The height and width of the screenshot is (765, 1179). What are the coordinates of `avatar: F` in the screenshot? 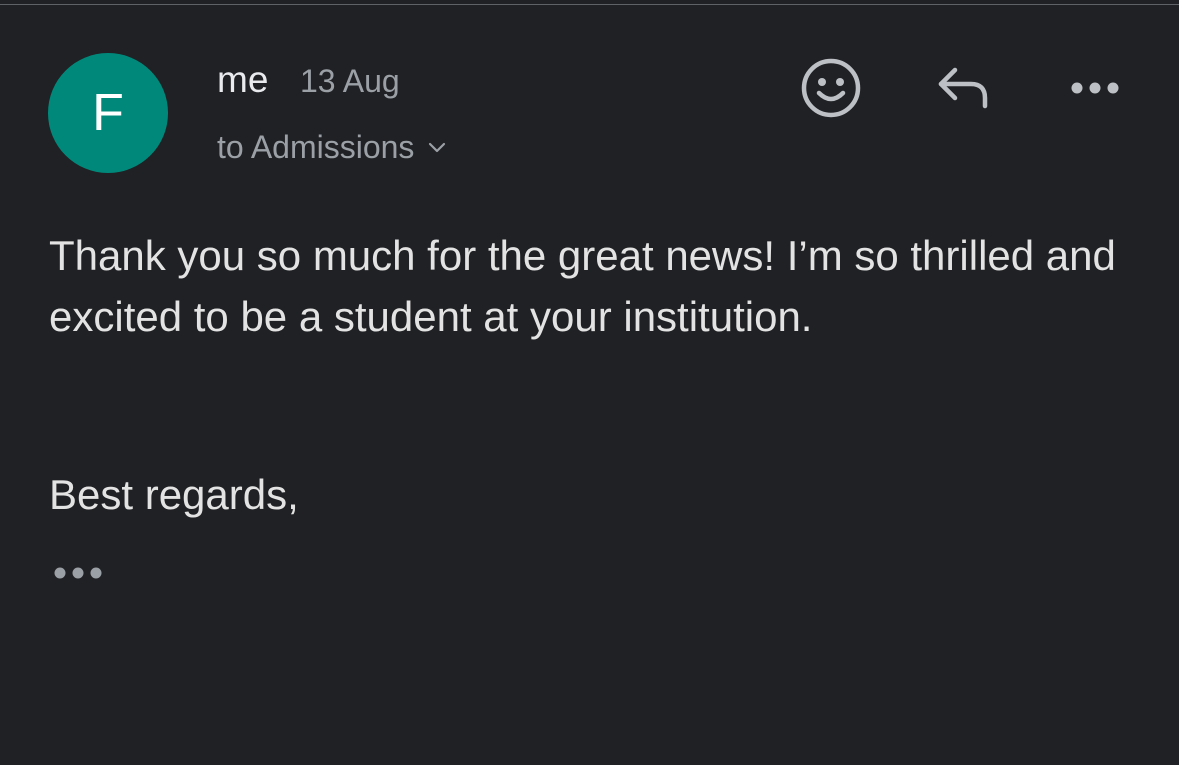 It's located at (108, 113).